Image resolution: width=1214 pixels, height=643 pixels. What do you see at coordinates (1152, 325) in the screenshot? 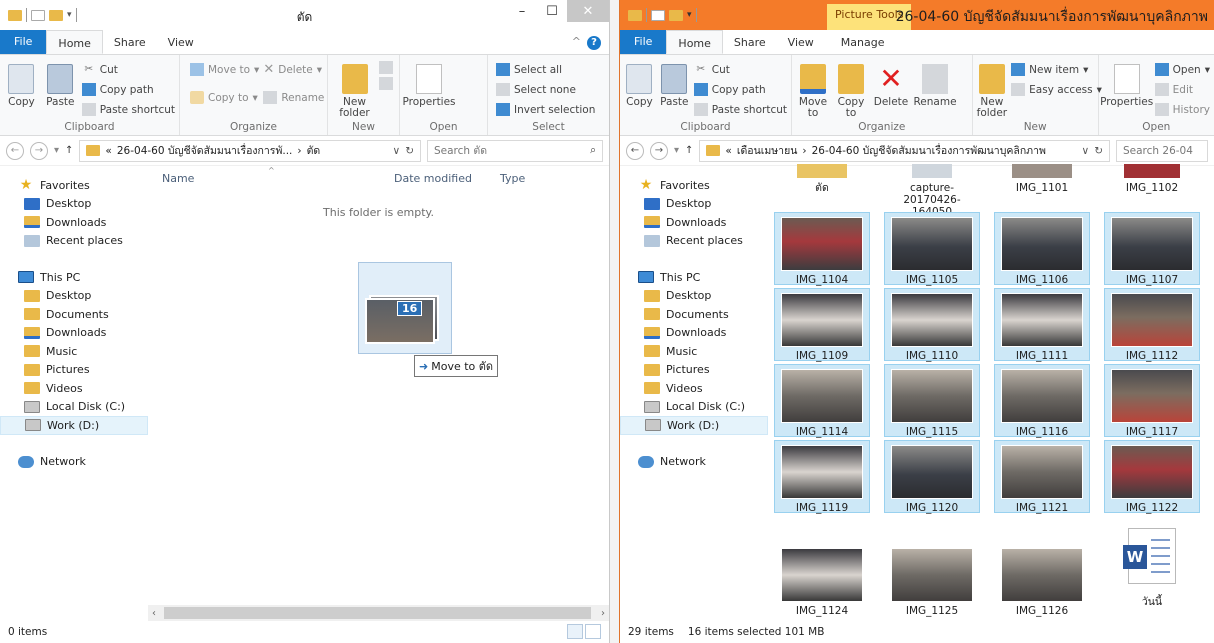
I see `file-item: IMG_1112` at bounding box center [1152, 325].